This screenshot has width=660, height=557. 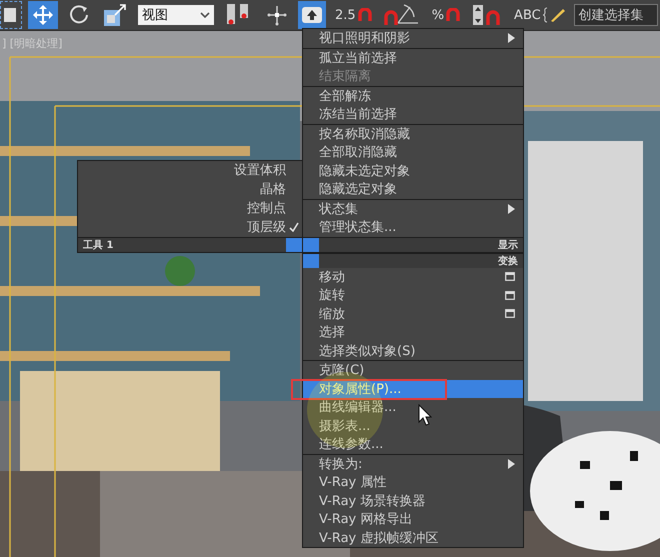 What do you see at coordinates (508, 261) in the screenshot?
I see `quadrant-title: 变换` at bounding box center [508, 261].